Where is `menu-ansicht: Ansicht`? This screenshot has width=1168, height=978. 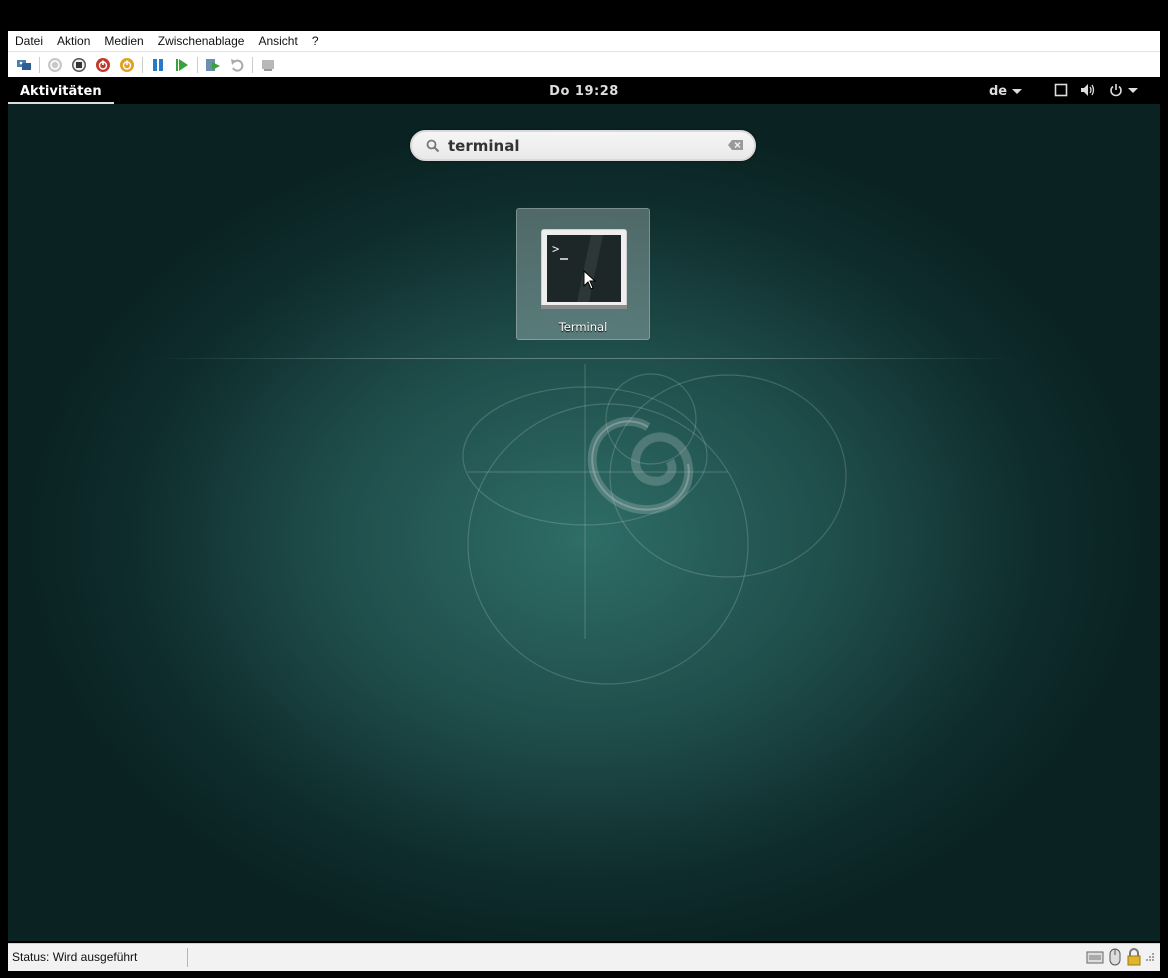
menu-ansicht: Ansicht is located at coordinates (277, 41).